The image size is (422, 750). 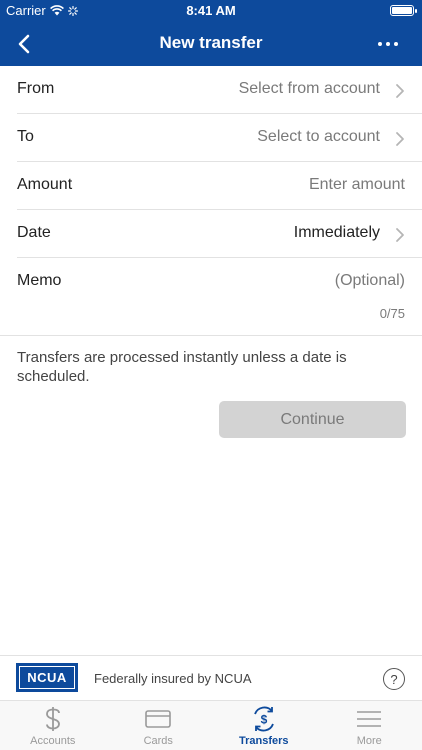 I want to click on ncua-footer: NCUA Federally insured by NCUA ?, so click(x=211, y=677).